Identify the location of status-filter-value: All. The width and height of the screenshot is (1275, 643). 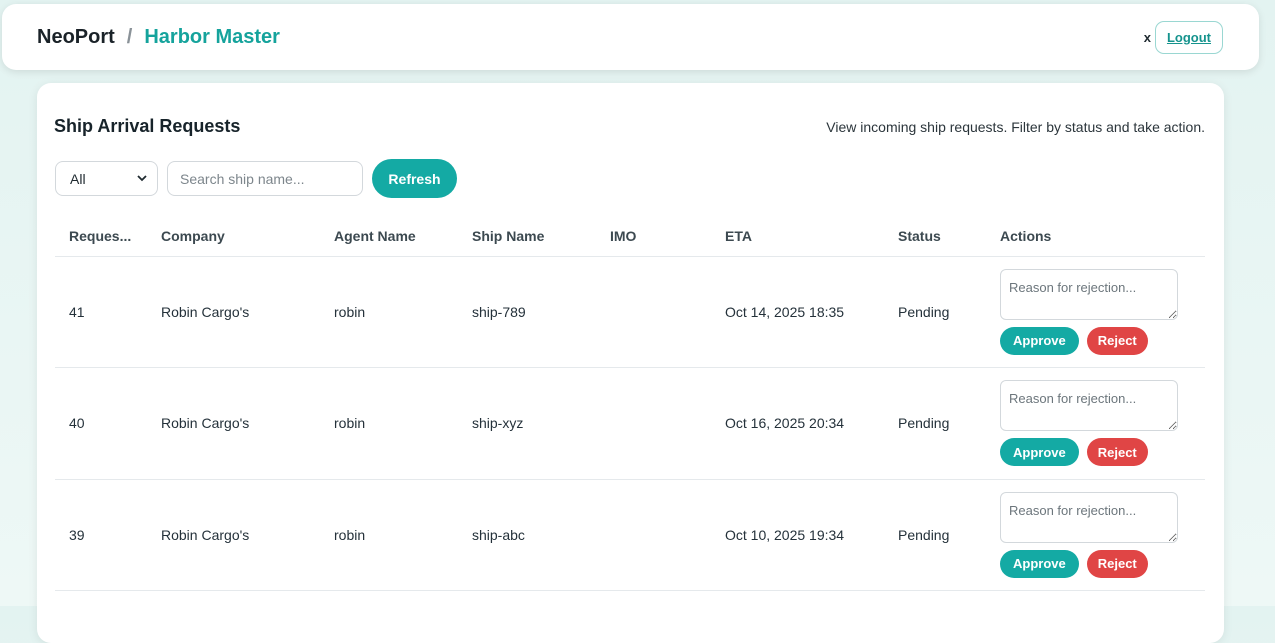
(78, 178).